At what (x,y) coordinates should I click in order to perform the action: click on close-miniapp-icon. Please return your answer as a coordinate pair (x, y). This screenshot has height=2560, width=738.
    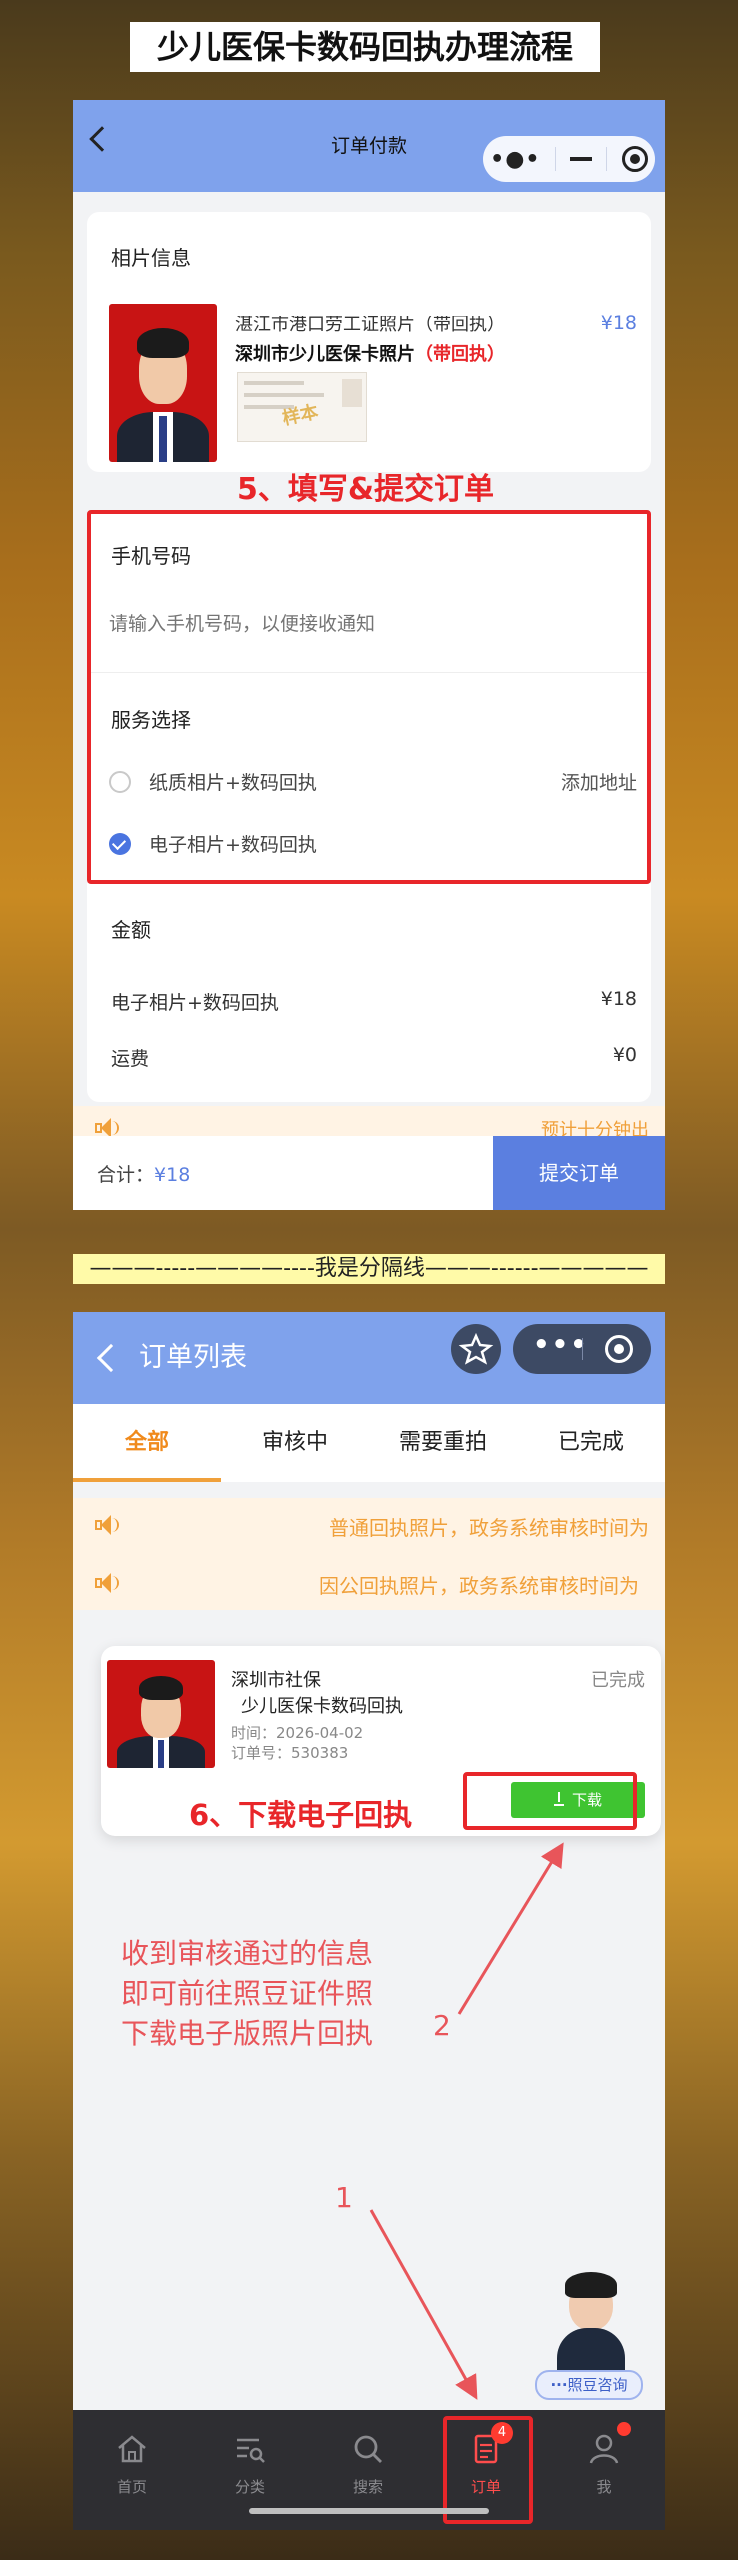
    Looking at the image, I should click on (634, 159).